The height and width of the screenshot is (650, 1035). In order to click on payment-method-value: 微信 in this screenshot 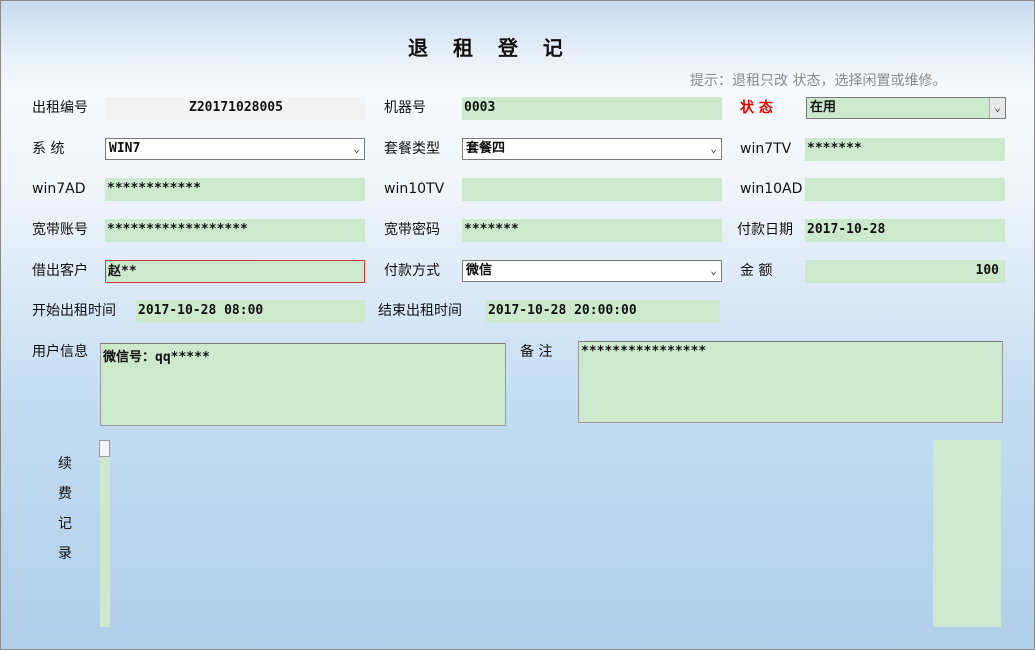, I will do `click(479, 270)`.